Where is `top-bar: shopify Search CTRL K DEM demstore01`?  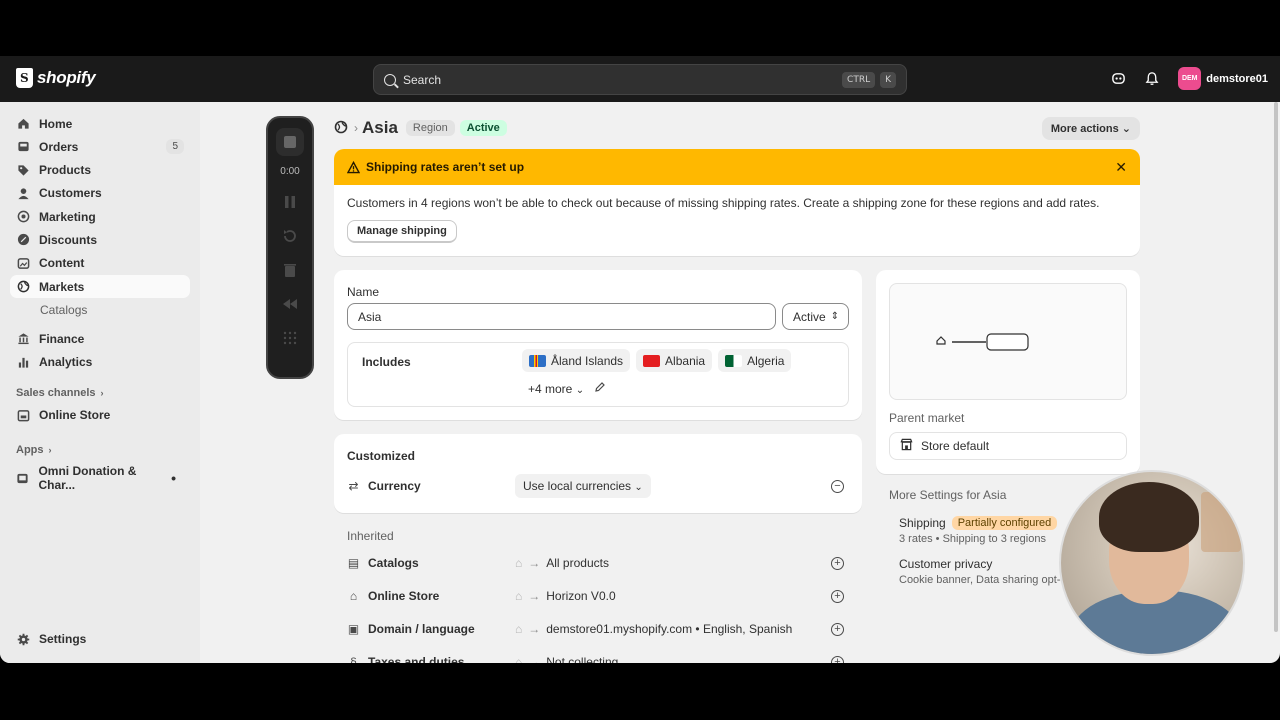 top-bar: shopify Search CTRL K DEM demstore01 is located at coordinates (640, 79).